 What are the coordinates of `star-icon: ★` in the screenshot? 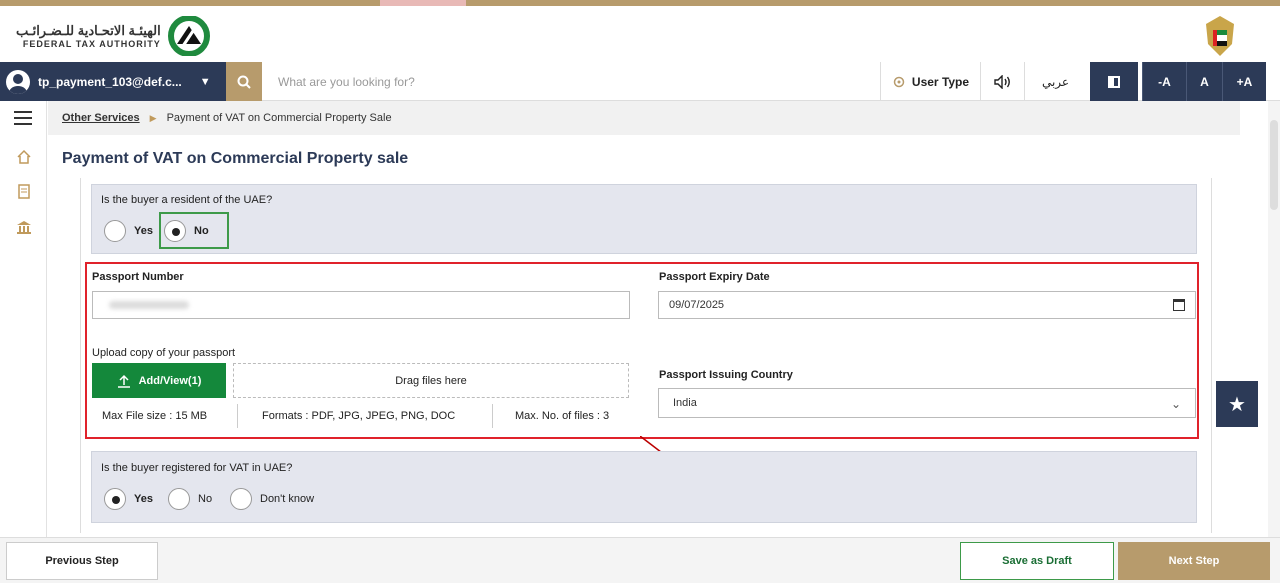 It's located at (1237, 404).